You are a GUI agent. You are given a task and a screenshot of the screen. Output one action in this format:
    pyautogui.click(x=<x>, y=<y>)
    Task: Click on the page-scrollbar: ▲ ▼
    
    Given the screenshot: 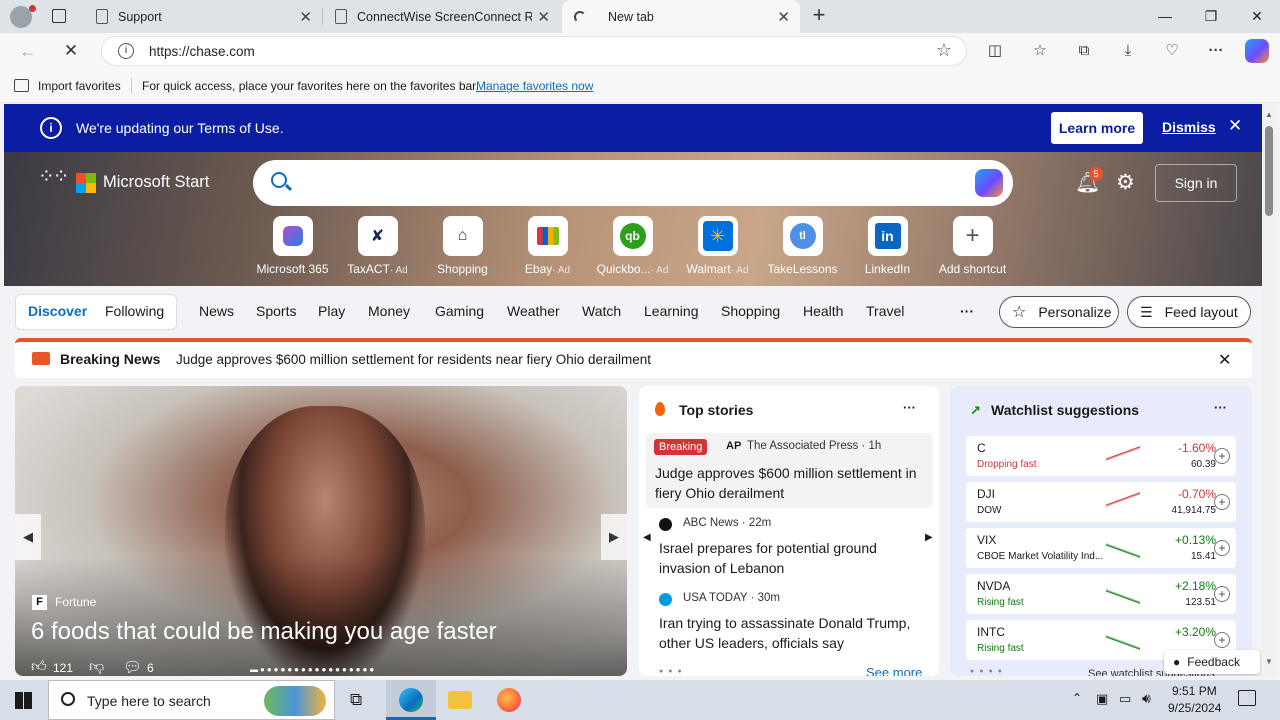 What is the action you would take?
    pyautogui.click(x=1269, y=390)
    